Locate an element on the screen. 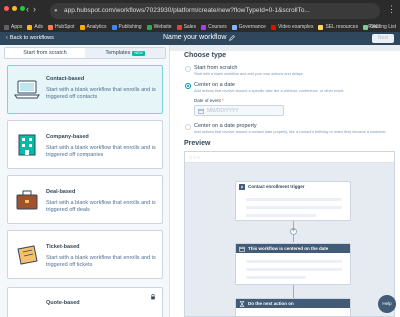  card-title: Company-based is located at coordinates (67, 137).